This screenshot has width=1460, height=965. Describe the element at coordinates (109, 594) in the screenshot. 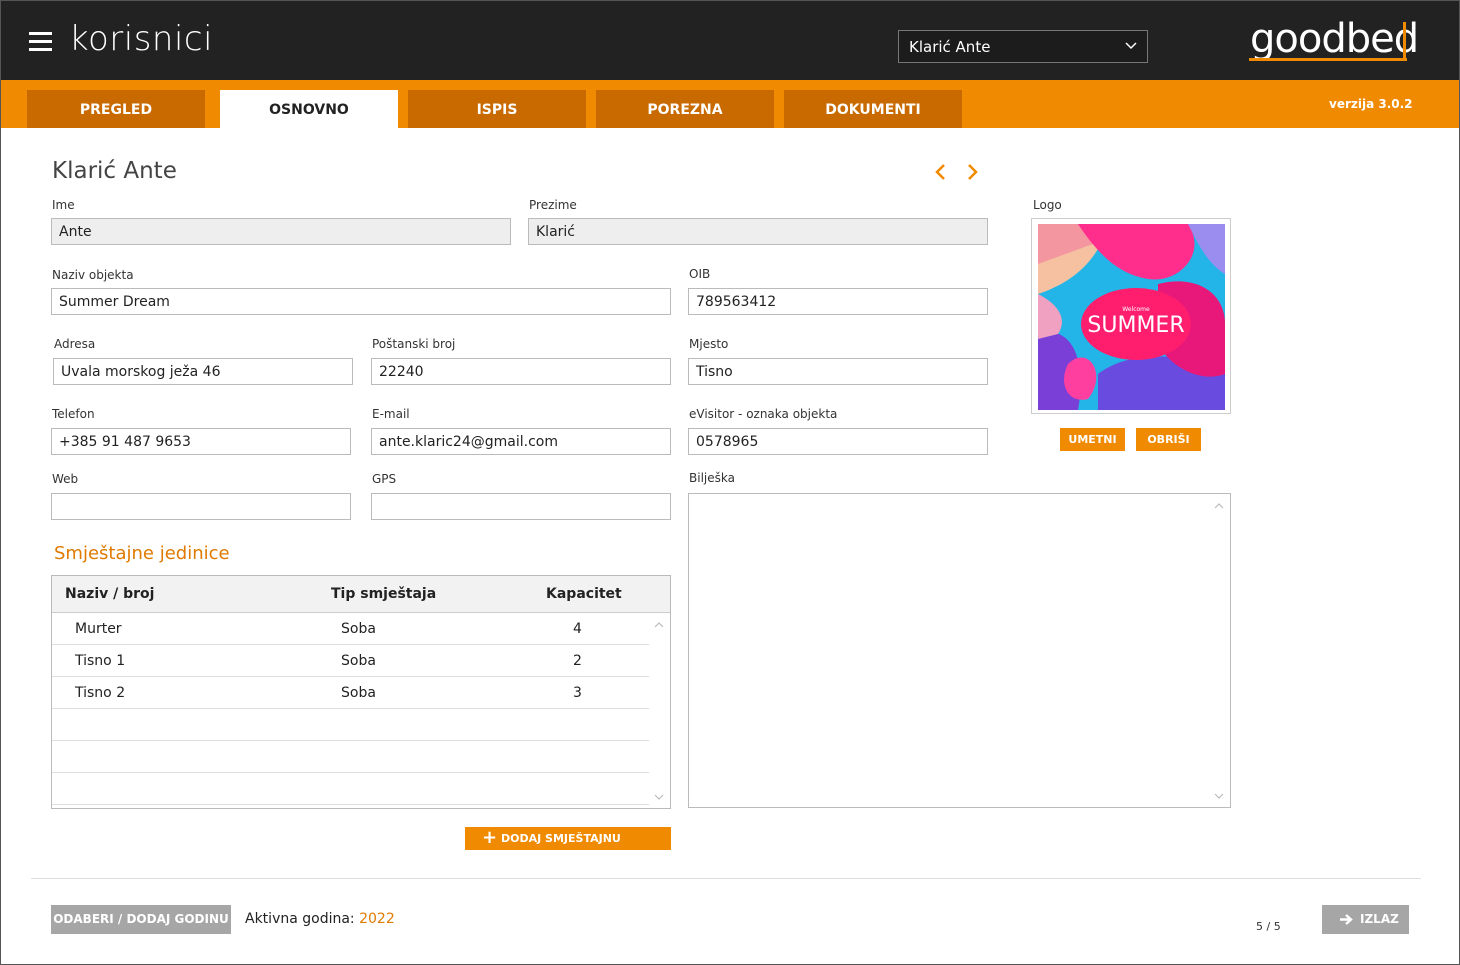

I see `col-naziv: Naziv / broj` at that location.